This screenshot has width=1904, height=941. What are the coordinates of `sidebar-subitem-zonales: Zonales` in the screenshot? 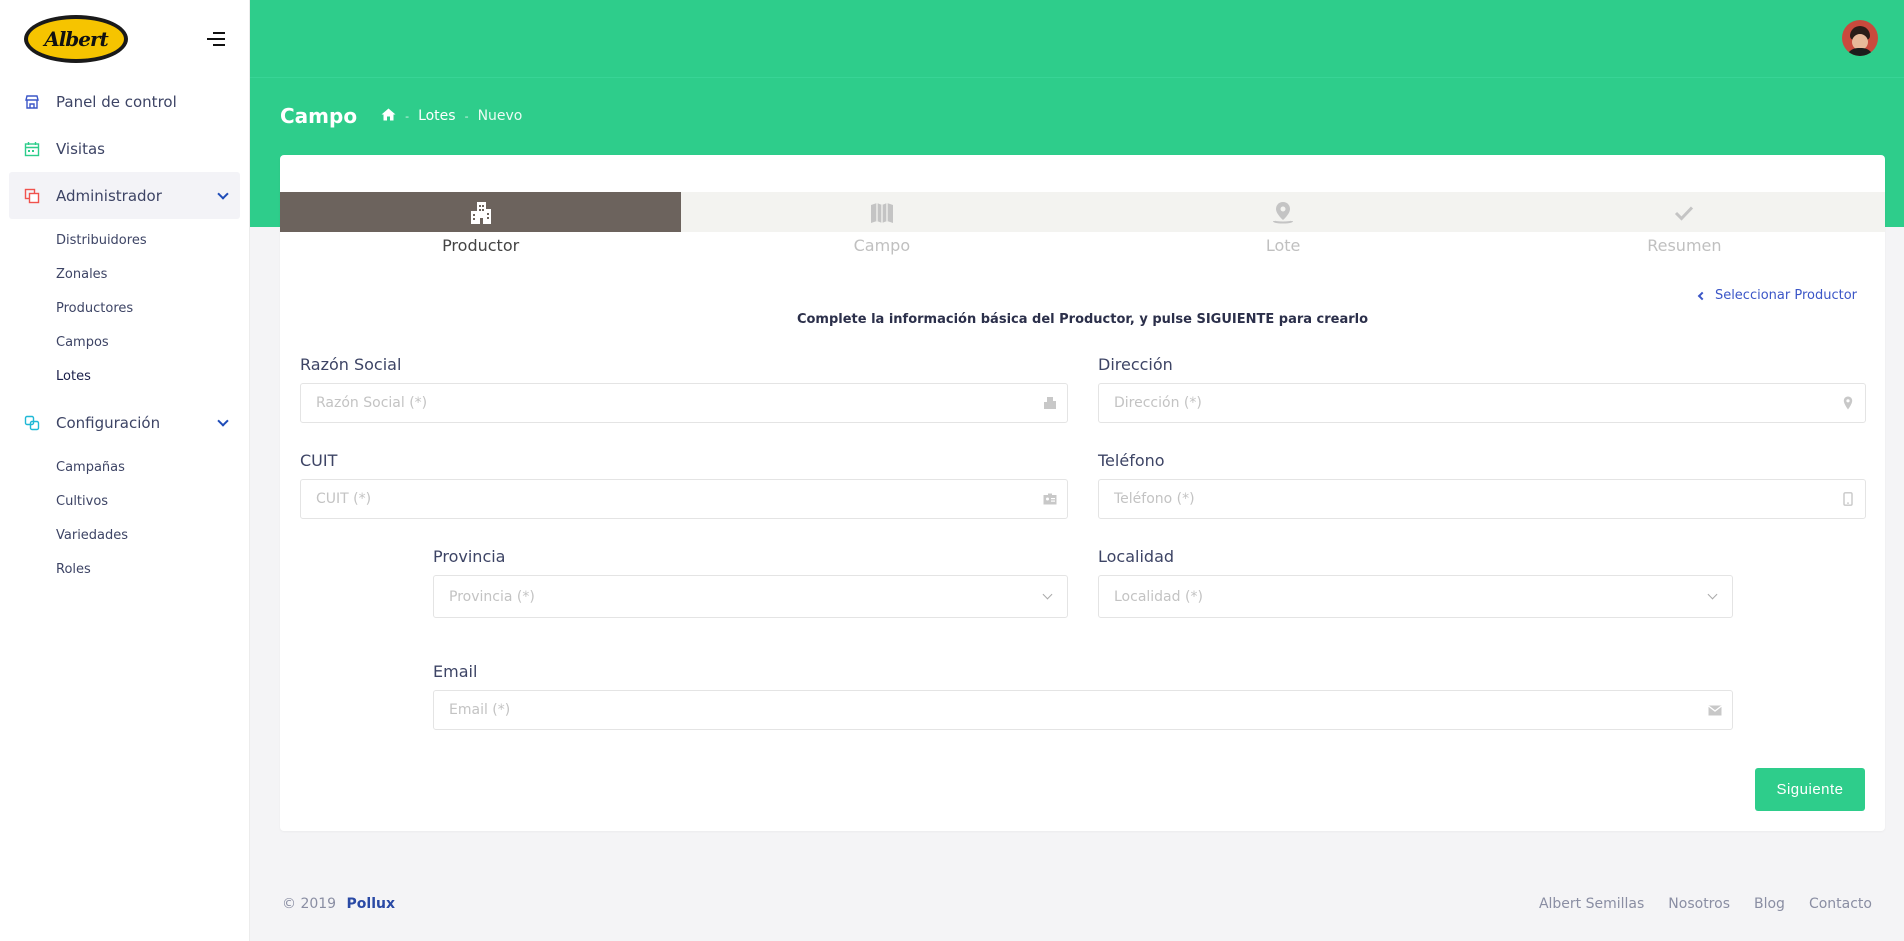 It's located at (124, 274).